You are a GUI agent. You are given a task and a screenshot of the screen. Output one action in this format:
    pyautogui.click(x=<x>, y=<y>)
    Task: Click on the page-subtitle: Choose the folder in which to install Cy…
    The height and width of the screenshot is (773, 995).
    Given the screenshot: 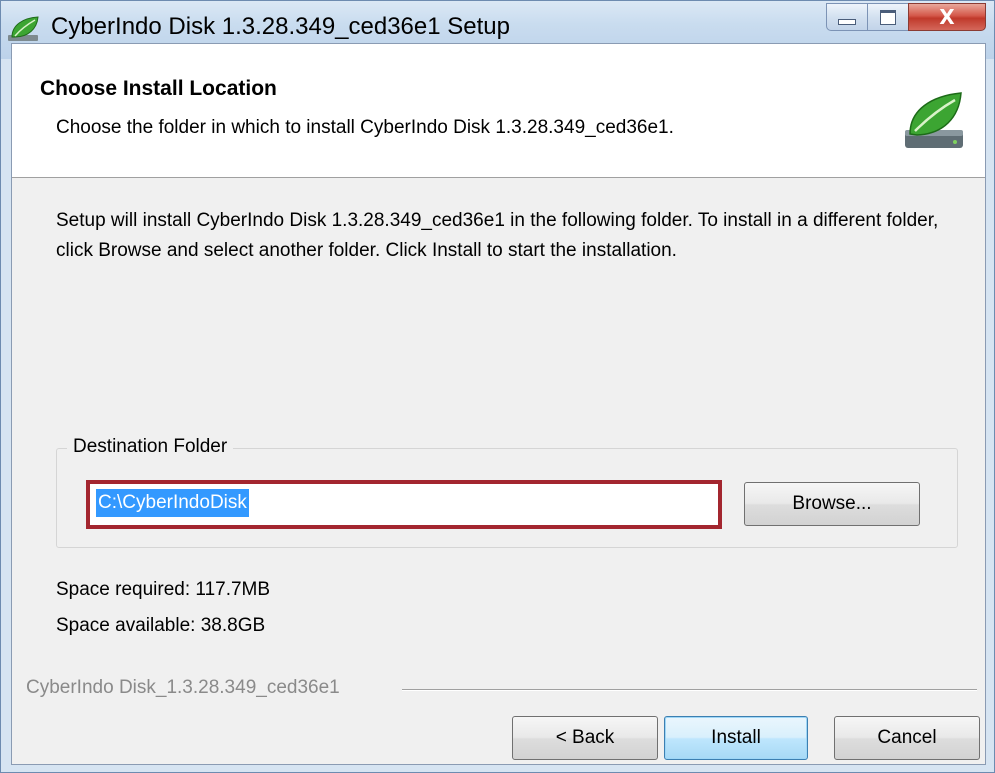 What is the action you would take?
    pyautogui.click(x=365, y=127)
    